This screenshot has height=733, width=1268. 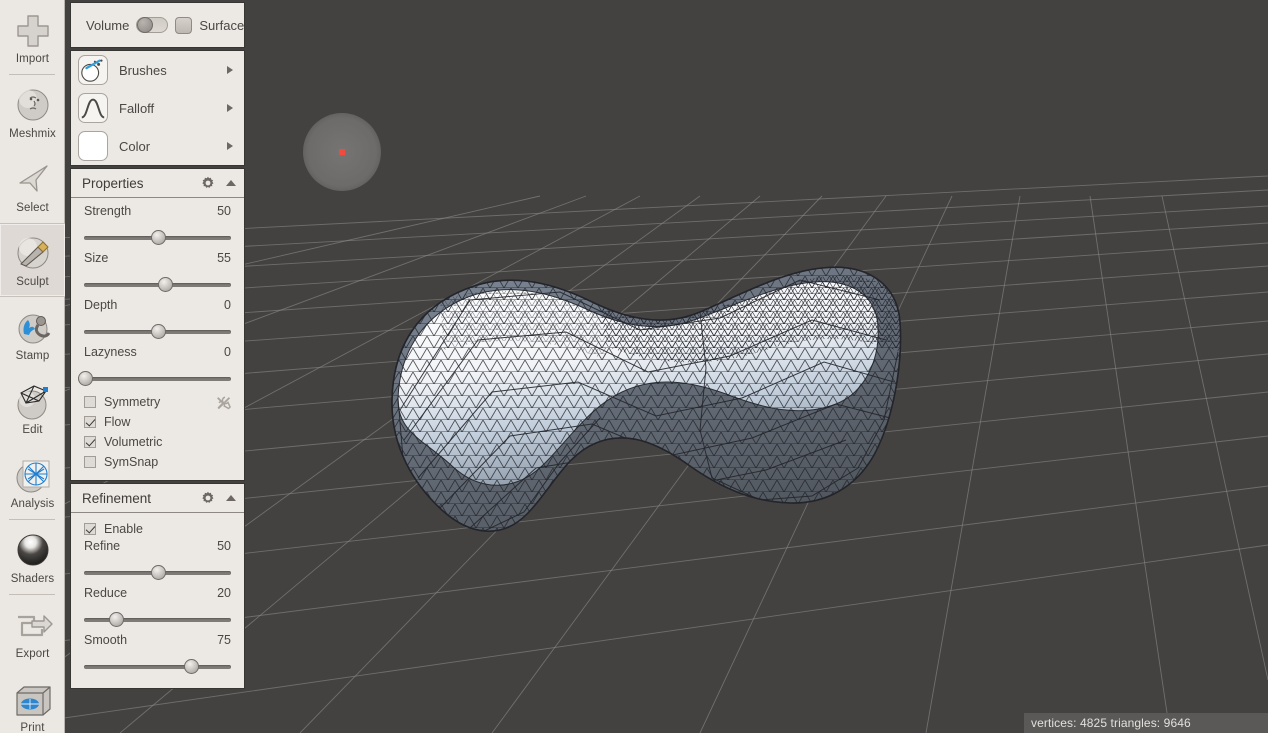 What do you see at coordinates (137, 108) in the screenshot?
I see `row-label: Falloff` at bounding box center [137, 108].